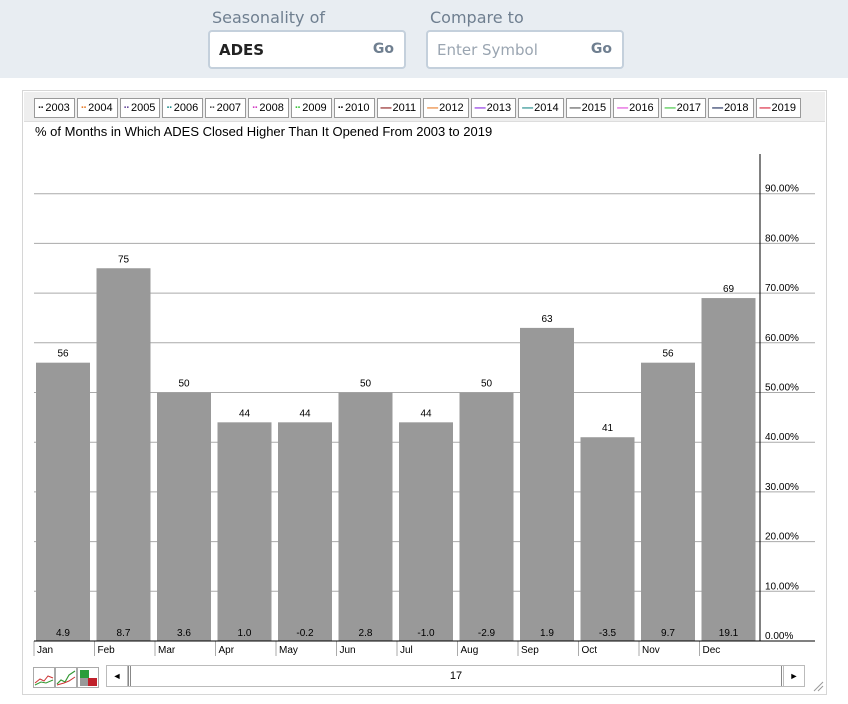 The width and height of the screenshot is (848, 704). Describe the element at coordinates (782, 586) in the screenshot. I see `y-tick-label: 10.00%` at that location.